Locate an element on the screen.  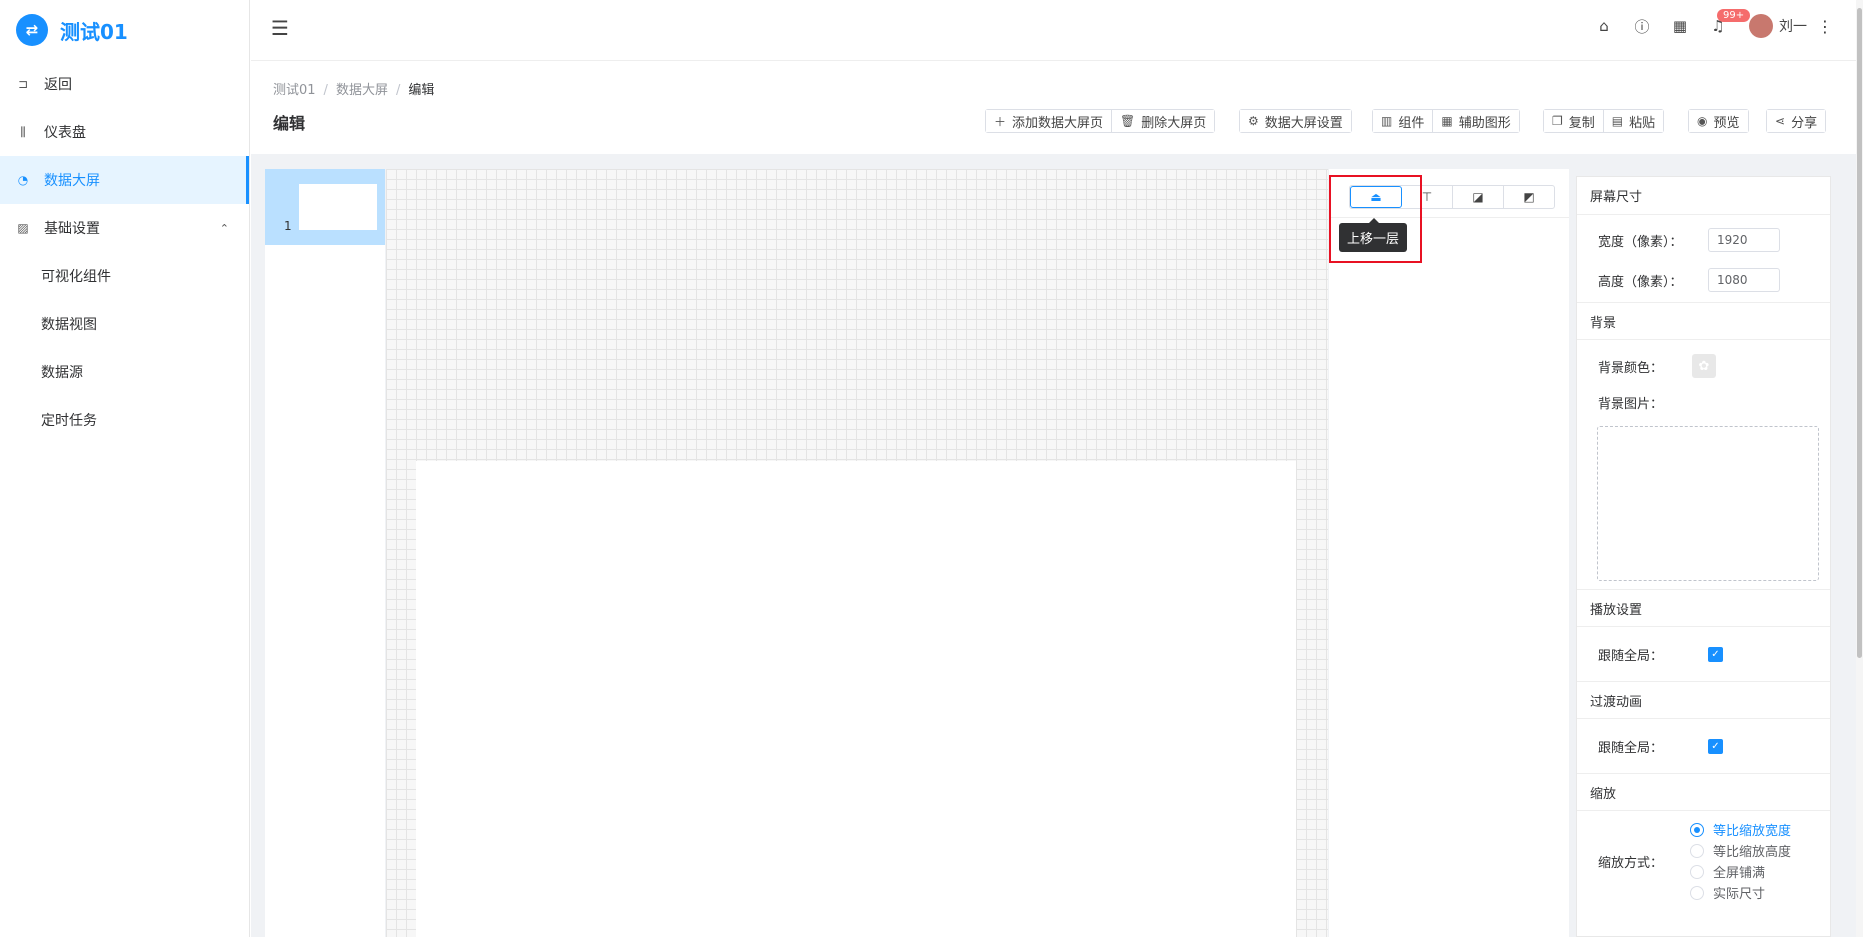
menu-collapse-icon: ☰ is located at coordinates (280, 28).